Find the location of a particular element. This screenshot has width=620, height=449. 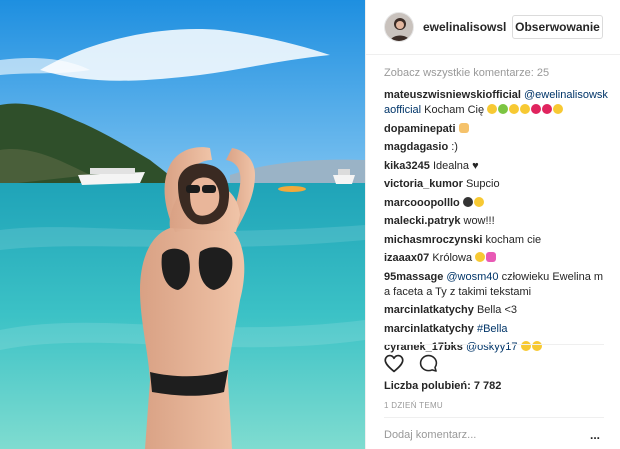

follow-button: Obserwowanie is located at coordinates (557, 27).